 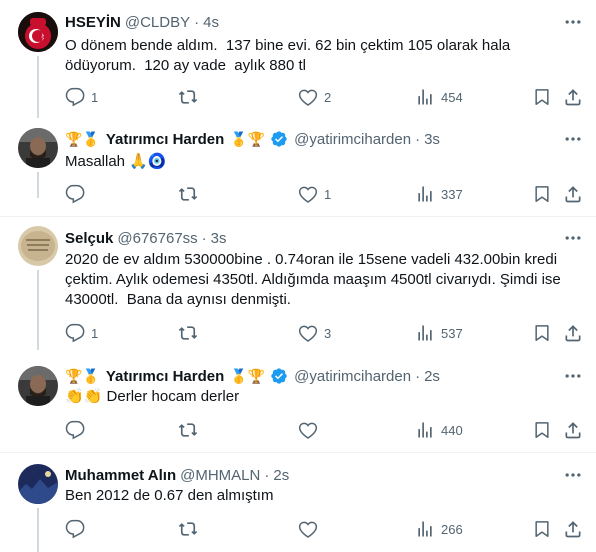 I want to click on like-button: 3, so click(x=314, y=333).